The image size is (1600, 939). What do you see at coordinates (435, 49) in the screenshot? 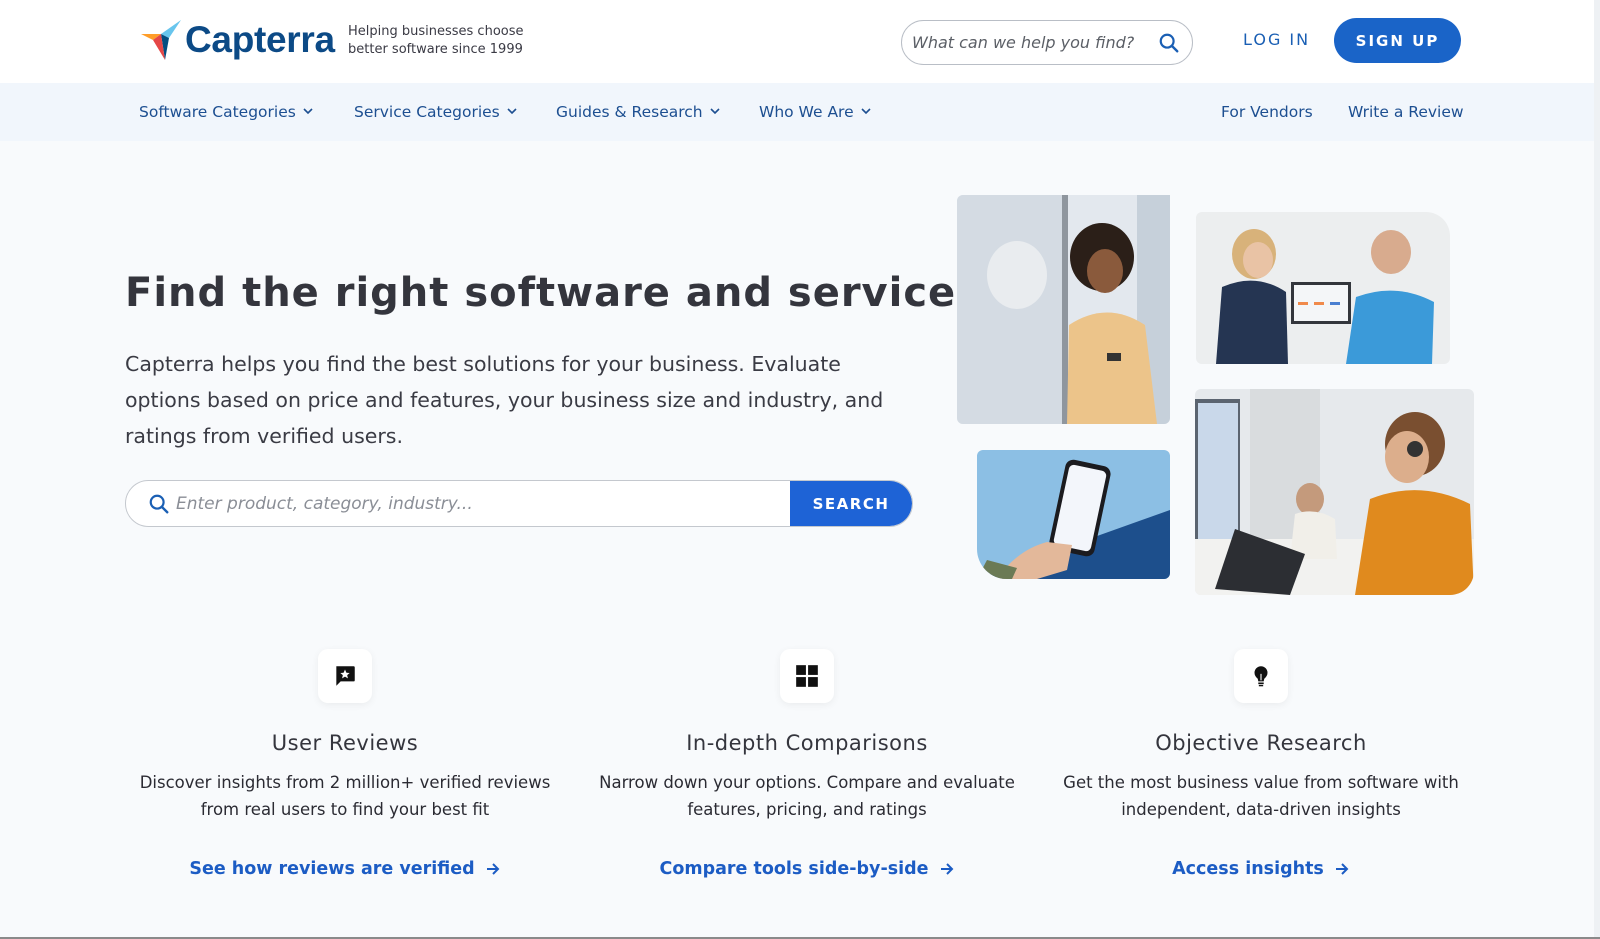
I see `tagline-line-2: better software since 1999` at bounding box center [435, 49].